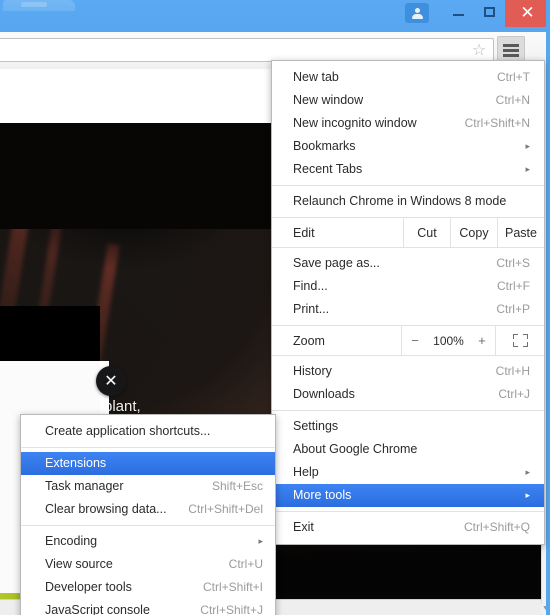  What do you see at coordinates (408, 371) in the screenshot?
I see `menu-item-history: History Ctrl+H` at bounding box center [408, 371].